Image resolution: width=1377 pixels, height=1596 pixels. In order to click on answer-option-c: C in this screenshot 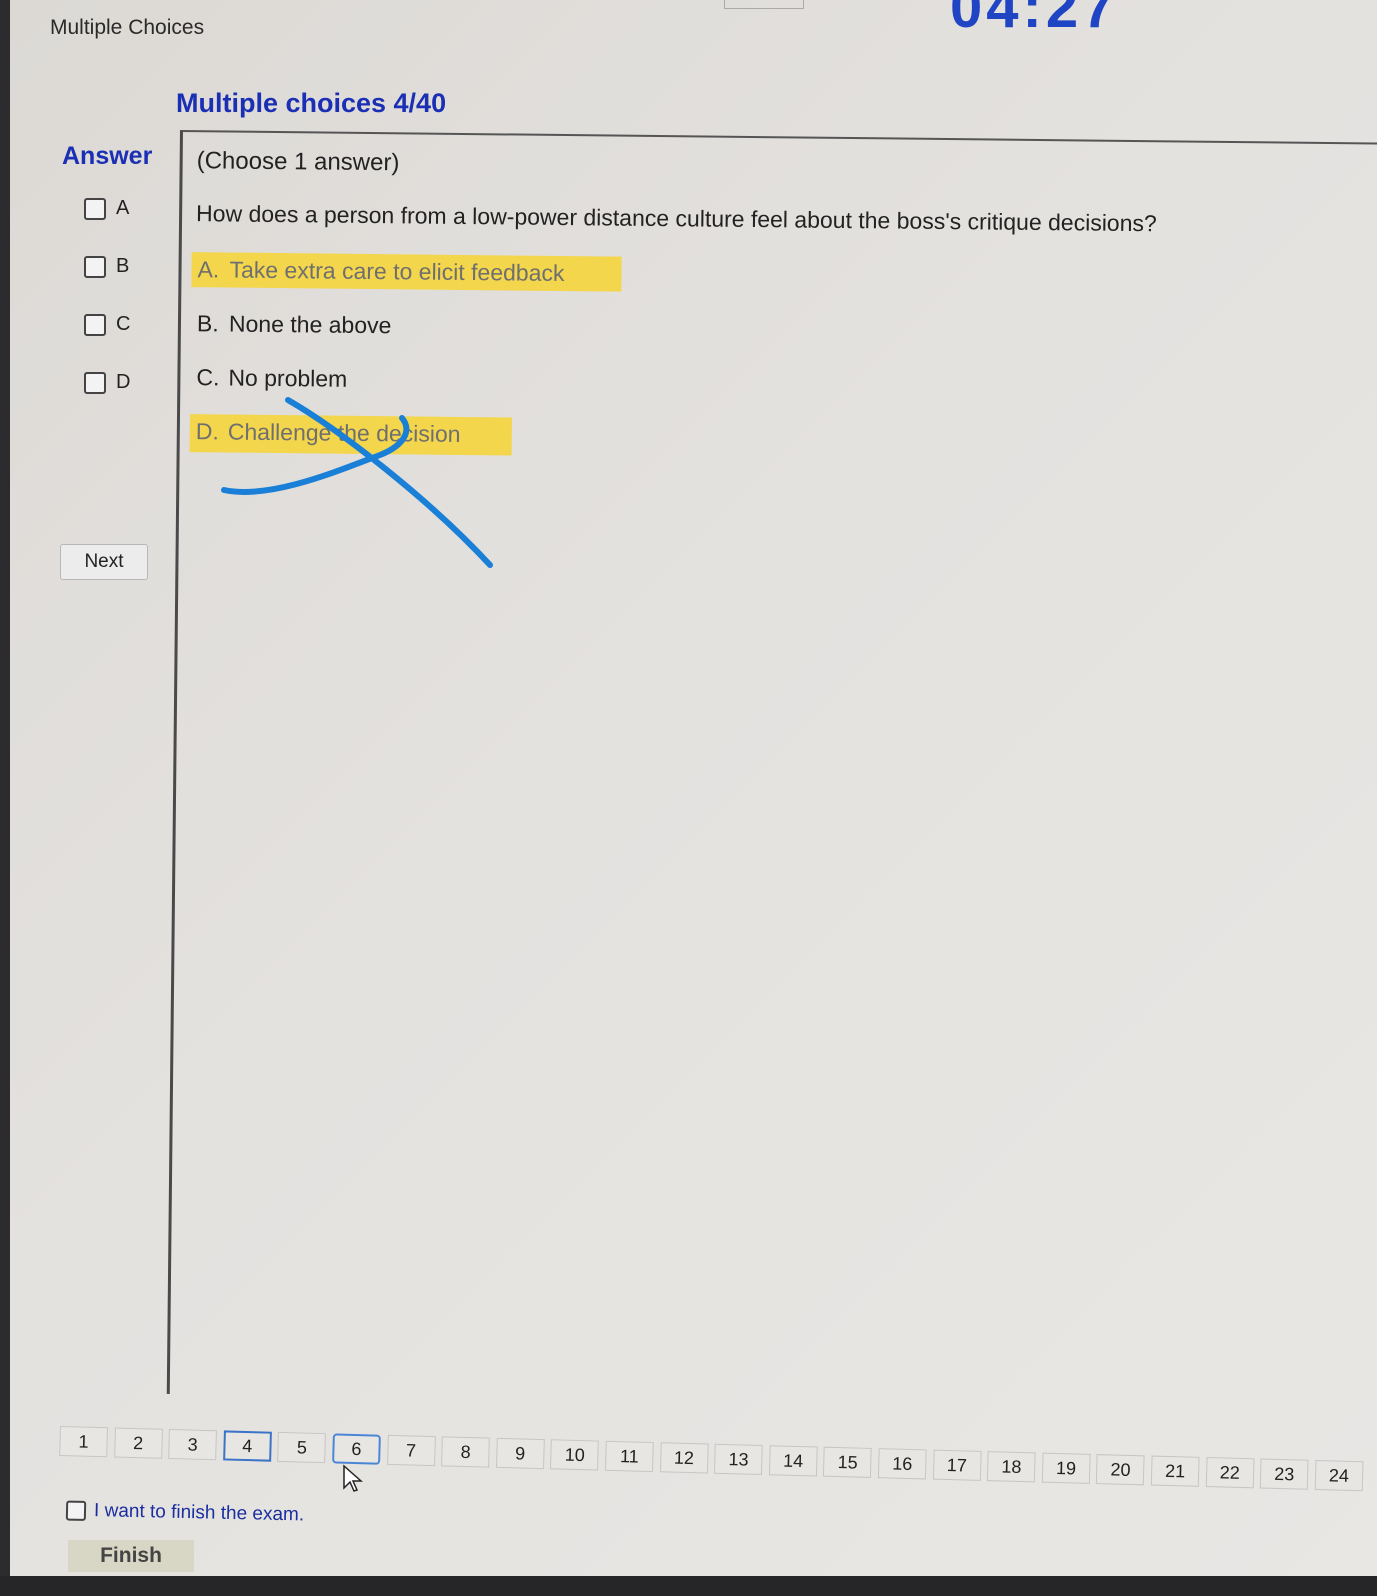, I will do `click(107, 324)`.